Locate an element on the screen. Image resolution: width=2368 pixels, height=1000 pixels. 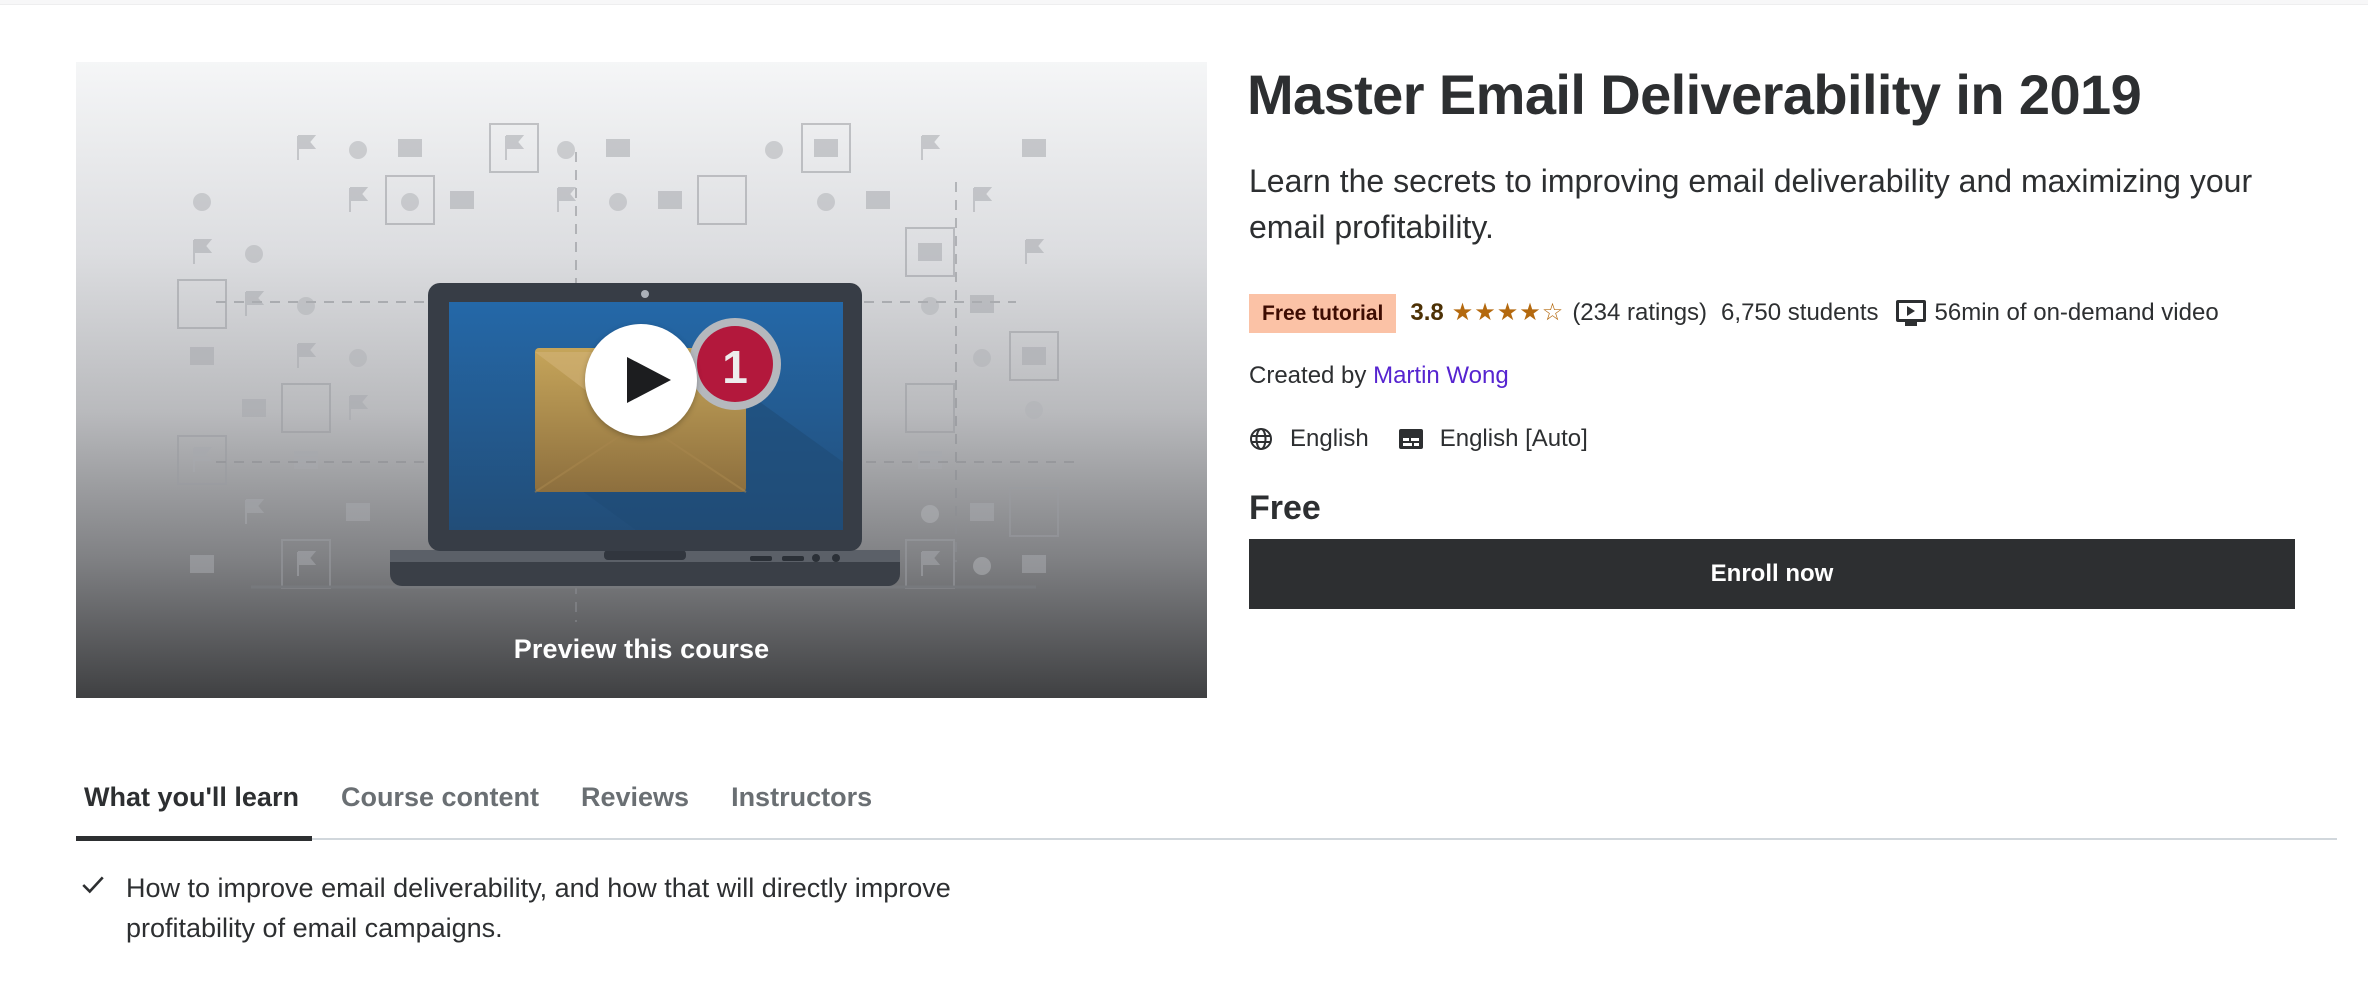
course-captions: English [Auto] is located at coordinates (1513, 438).